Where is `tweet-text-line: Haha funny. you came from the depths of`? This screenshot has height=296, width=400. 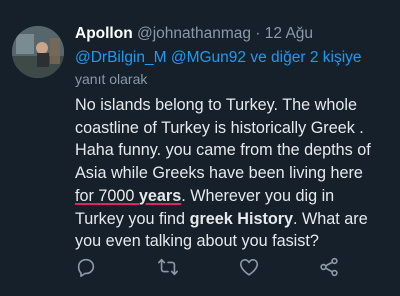
tweet-text-line: Haha funny. you came from the depths of is located at coordinates (223, 150).